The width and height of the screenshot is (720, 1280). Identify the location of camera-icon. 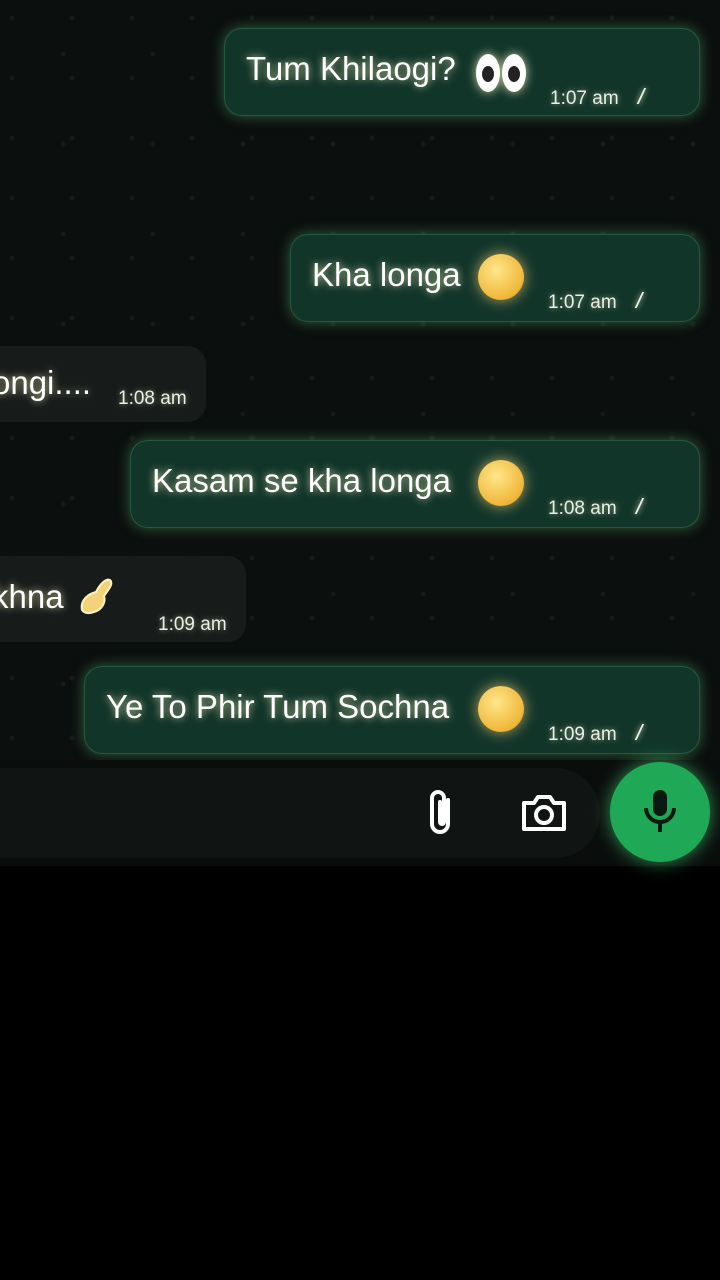
(544, 813).